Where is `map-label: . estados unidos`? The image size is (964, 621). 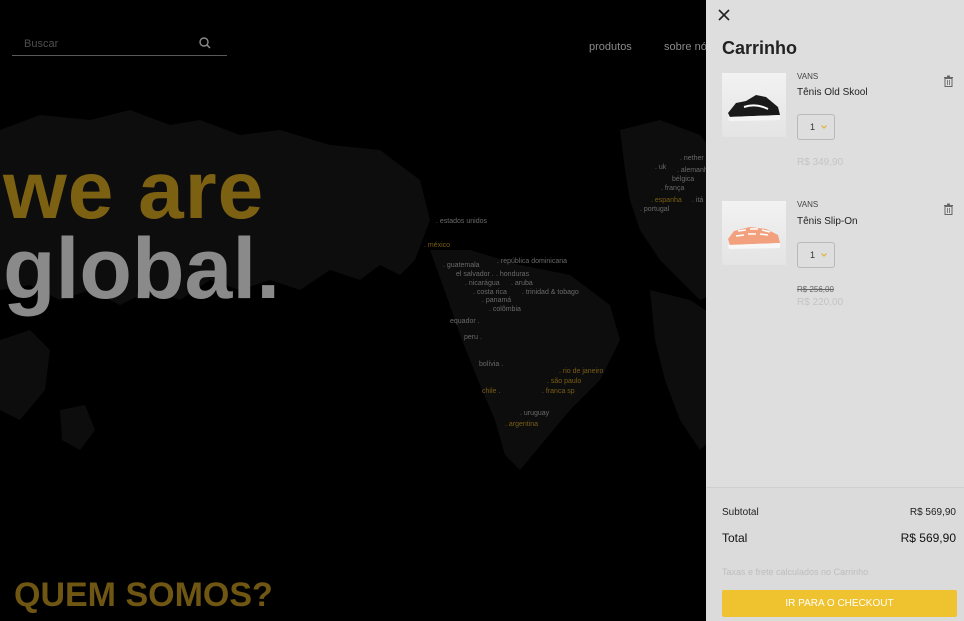 map-label: . estados unidos is located at coordinates (461, 221).